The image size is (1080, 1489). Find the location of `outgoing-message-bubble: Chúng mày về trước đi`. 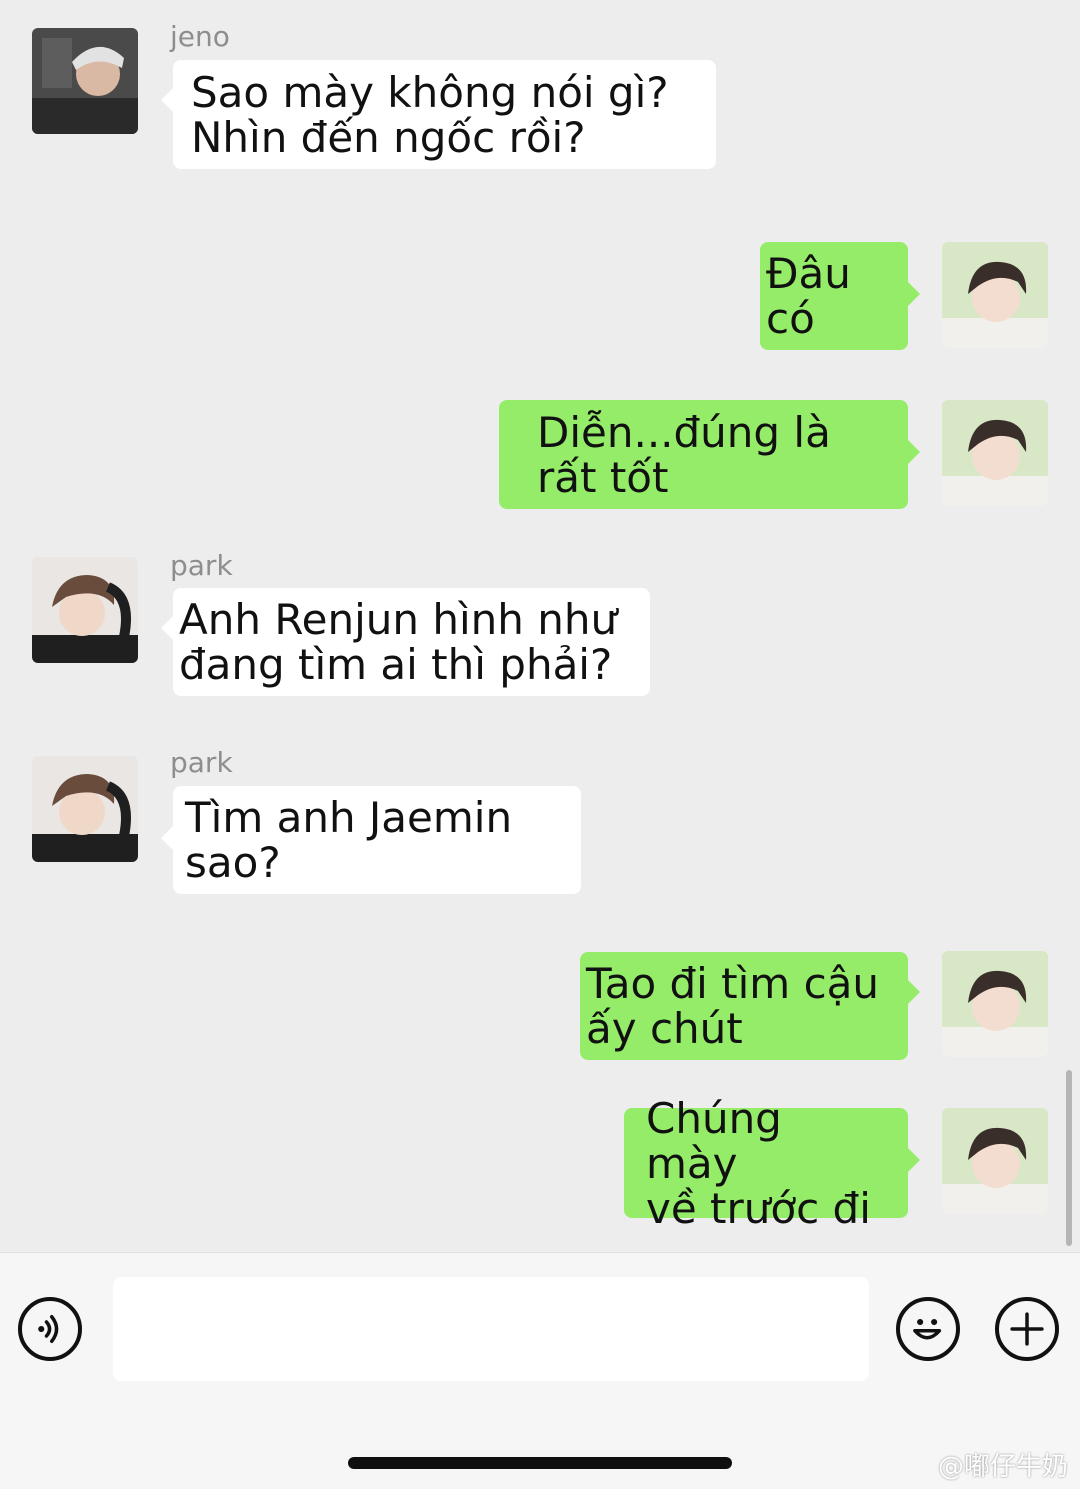

outgoing-message-bubble: Chúng mày về trước đi is located at coordinates (772, 1163).